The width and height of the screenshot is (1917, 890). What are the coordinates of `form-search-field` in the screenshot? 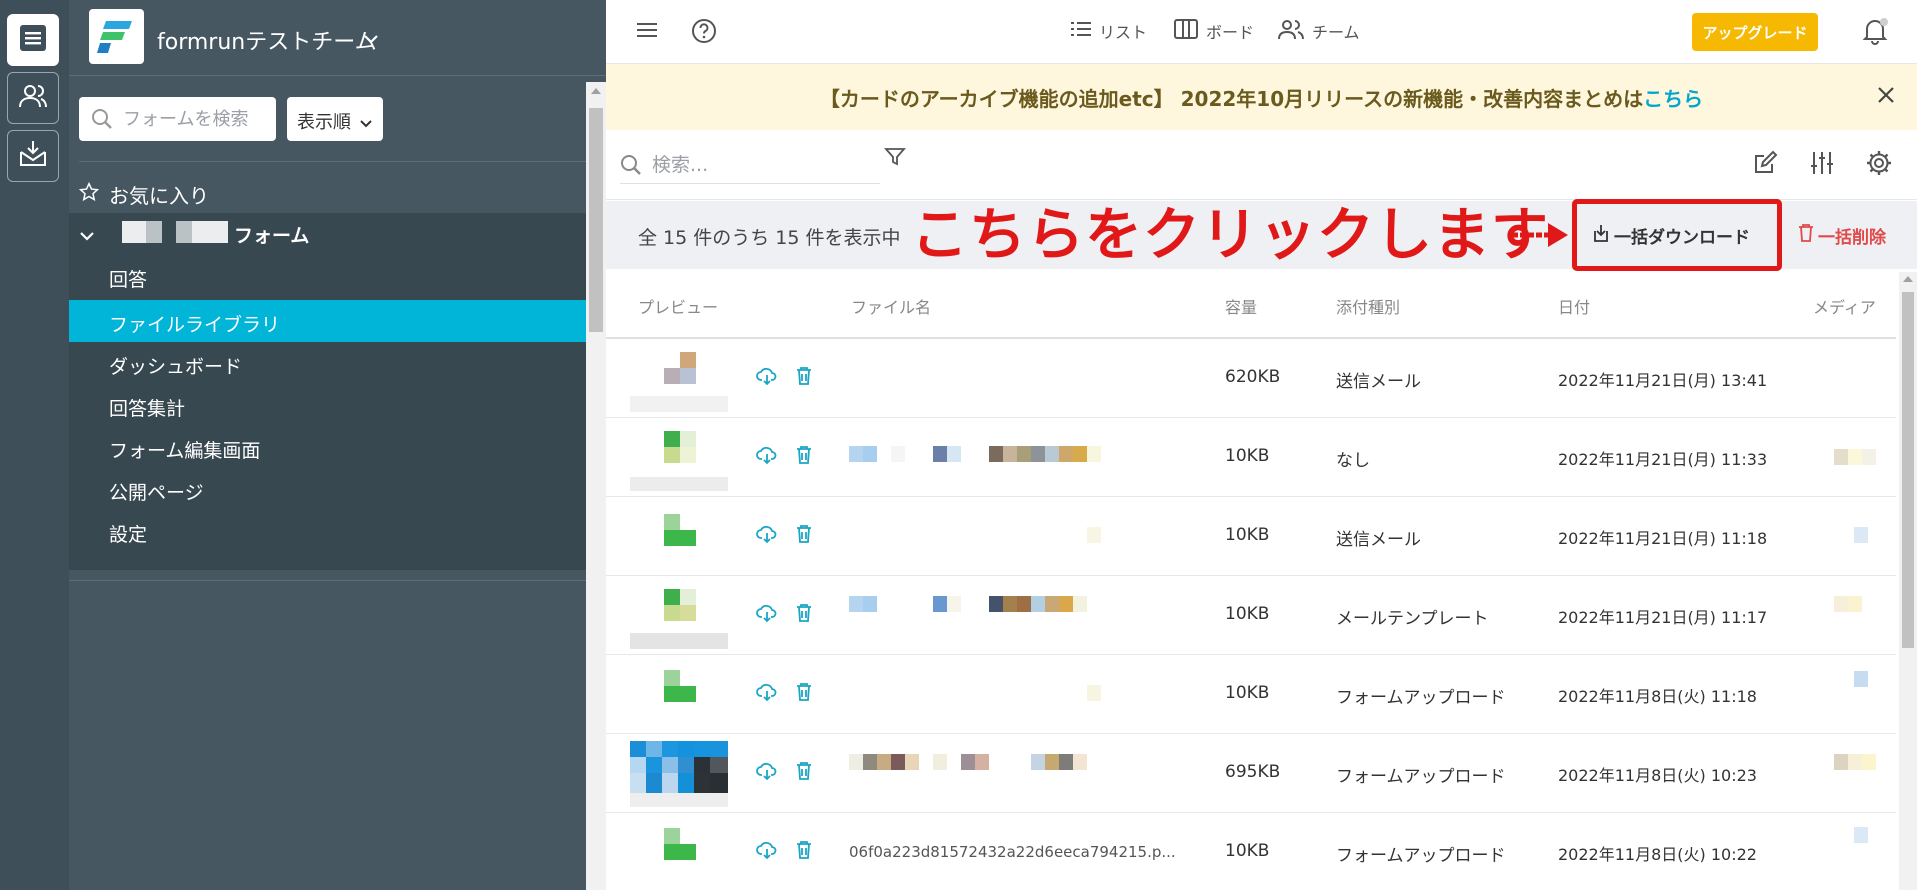 It's located at (177, 119).